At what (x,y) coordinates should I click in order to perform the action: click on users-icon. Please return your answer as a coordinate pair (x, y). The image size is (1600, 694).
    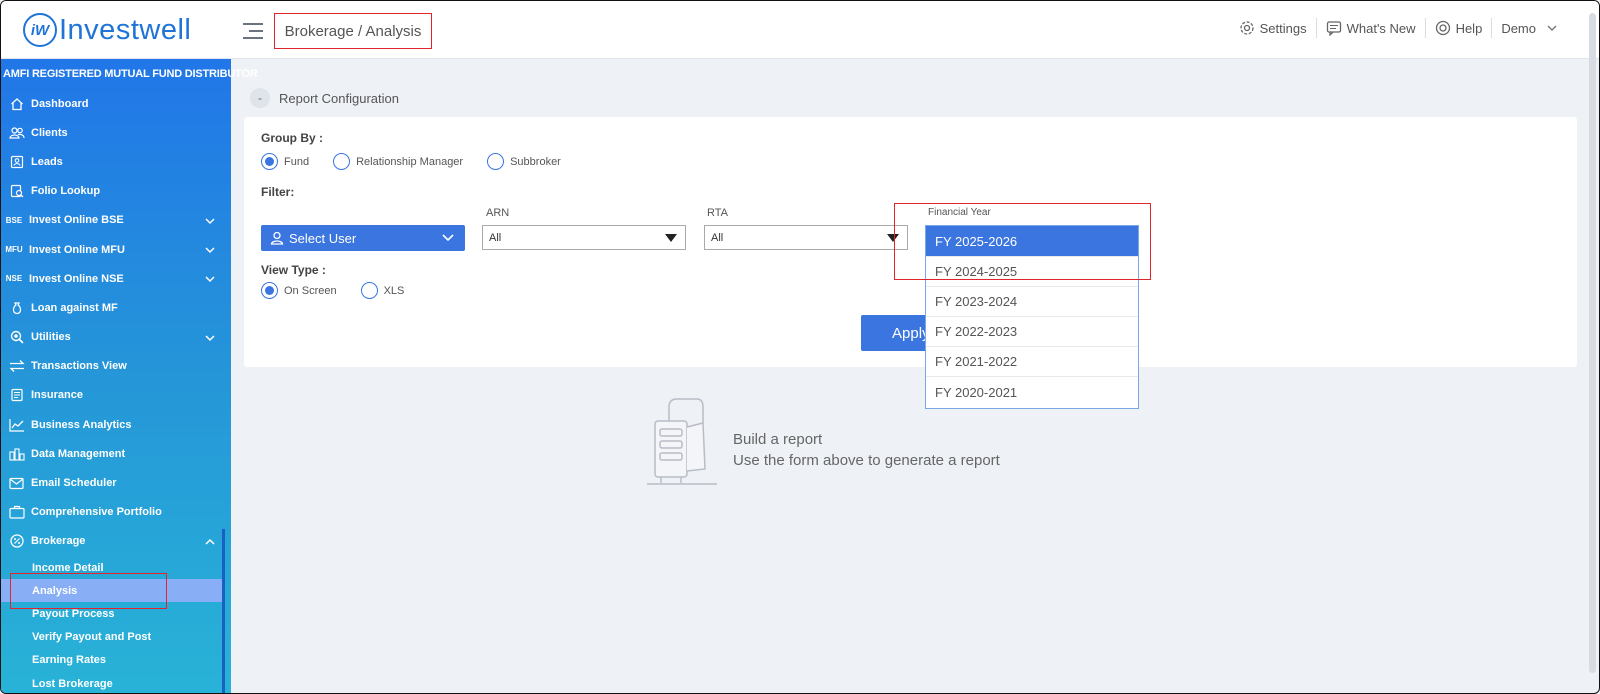
    Looking at the image, I should click on (17, 133).